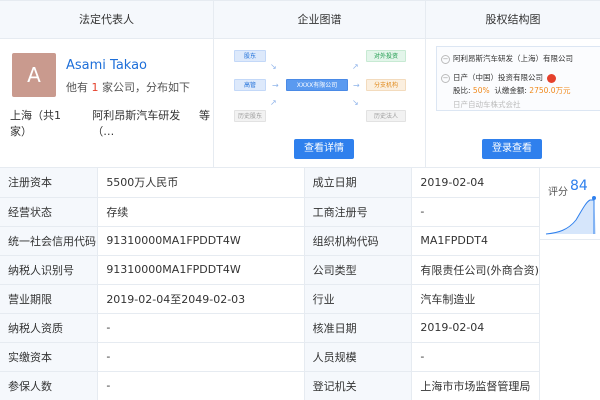 The height and width of the screenshot is (400, 600). Describe the element at coordinates (106, 65) in the screenshot. I see `legal-rep-name-link: Asami Takao` at that location.